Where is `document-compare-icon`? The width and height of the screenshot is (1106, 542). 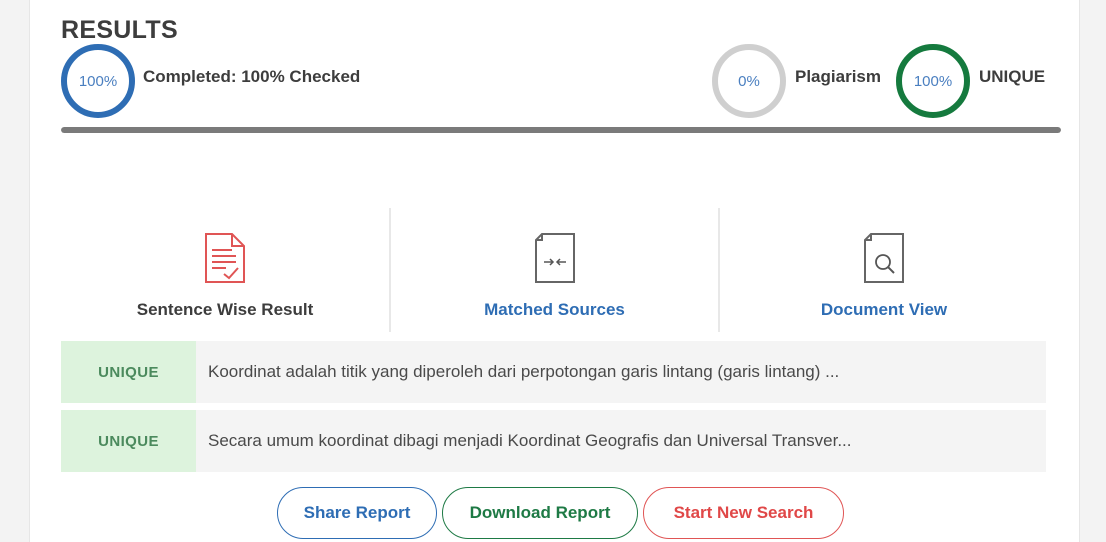
document-compare-icon is located at coordinates (554, 258).